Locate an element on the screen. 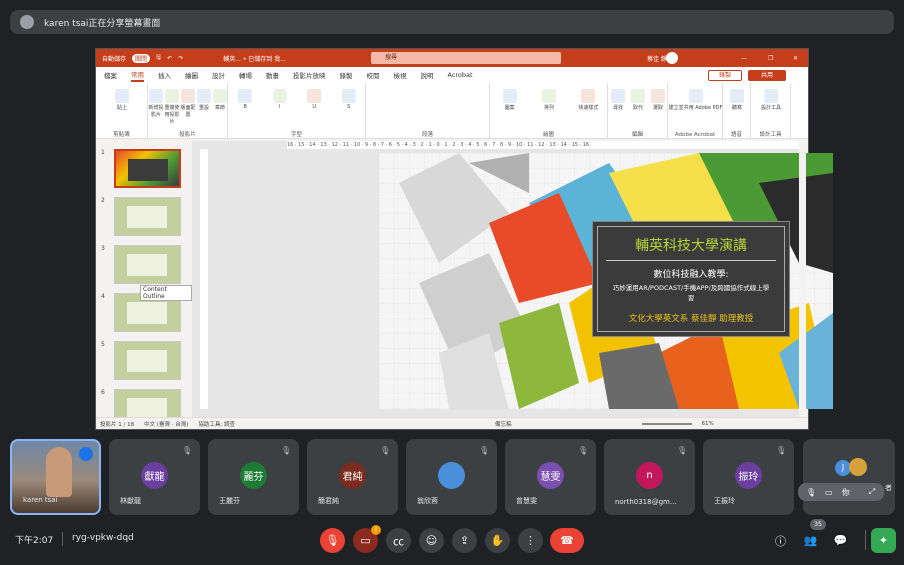  participant-tile: 🎙 翁欣蓉 is located at coordinates (451, 477).